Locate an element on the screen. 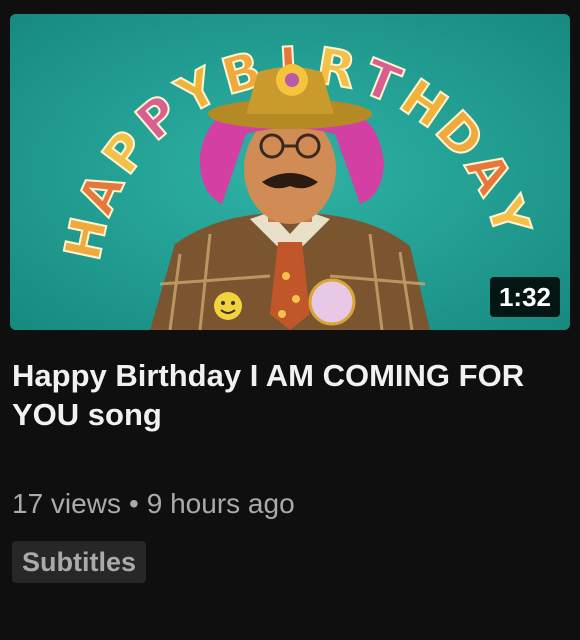  video-duration: 1:32 is located at coordinates (524, 297).